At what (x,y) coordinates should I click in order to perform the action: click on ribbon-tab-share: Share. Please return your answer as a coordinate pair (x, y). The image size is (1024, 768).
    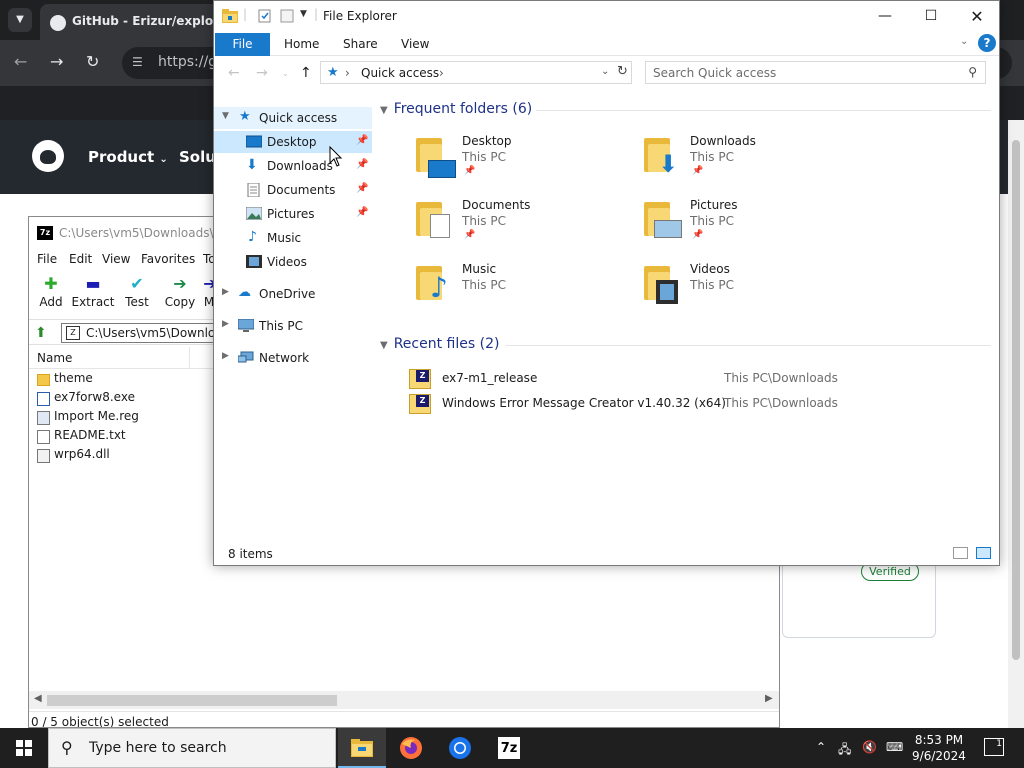
    Looking at the image, I should click on (360, 44).